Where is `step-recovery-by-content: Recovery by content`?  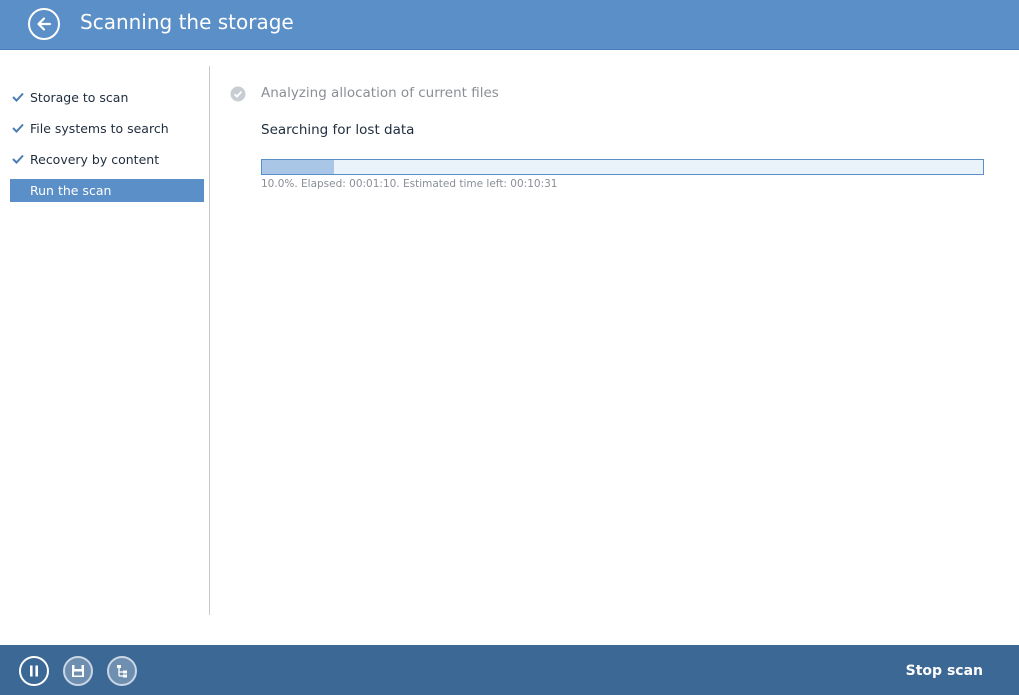
step-recovery-by-content: Recovery by content is located at coordinates (107, 159).